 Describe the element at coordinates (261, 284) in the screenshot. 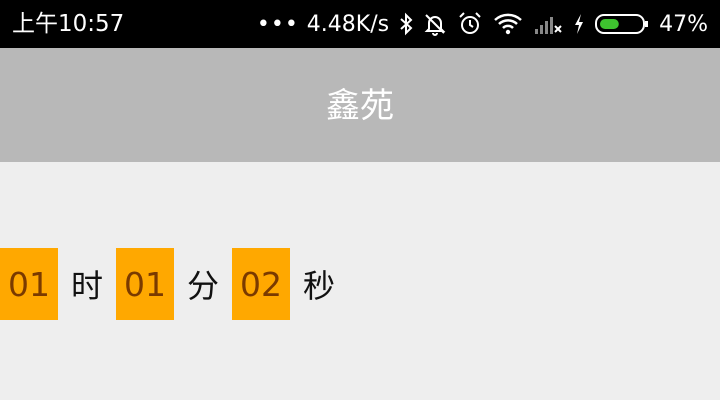

I see `countdown-seconds: 02` at that location.